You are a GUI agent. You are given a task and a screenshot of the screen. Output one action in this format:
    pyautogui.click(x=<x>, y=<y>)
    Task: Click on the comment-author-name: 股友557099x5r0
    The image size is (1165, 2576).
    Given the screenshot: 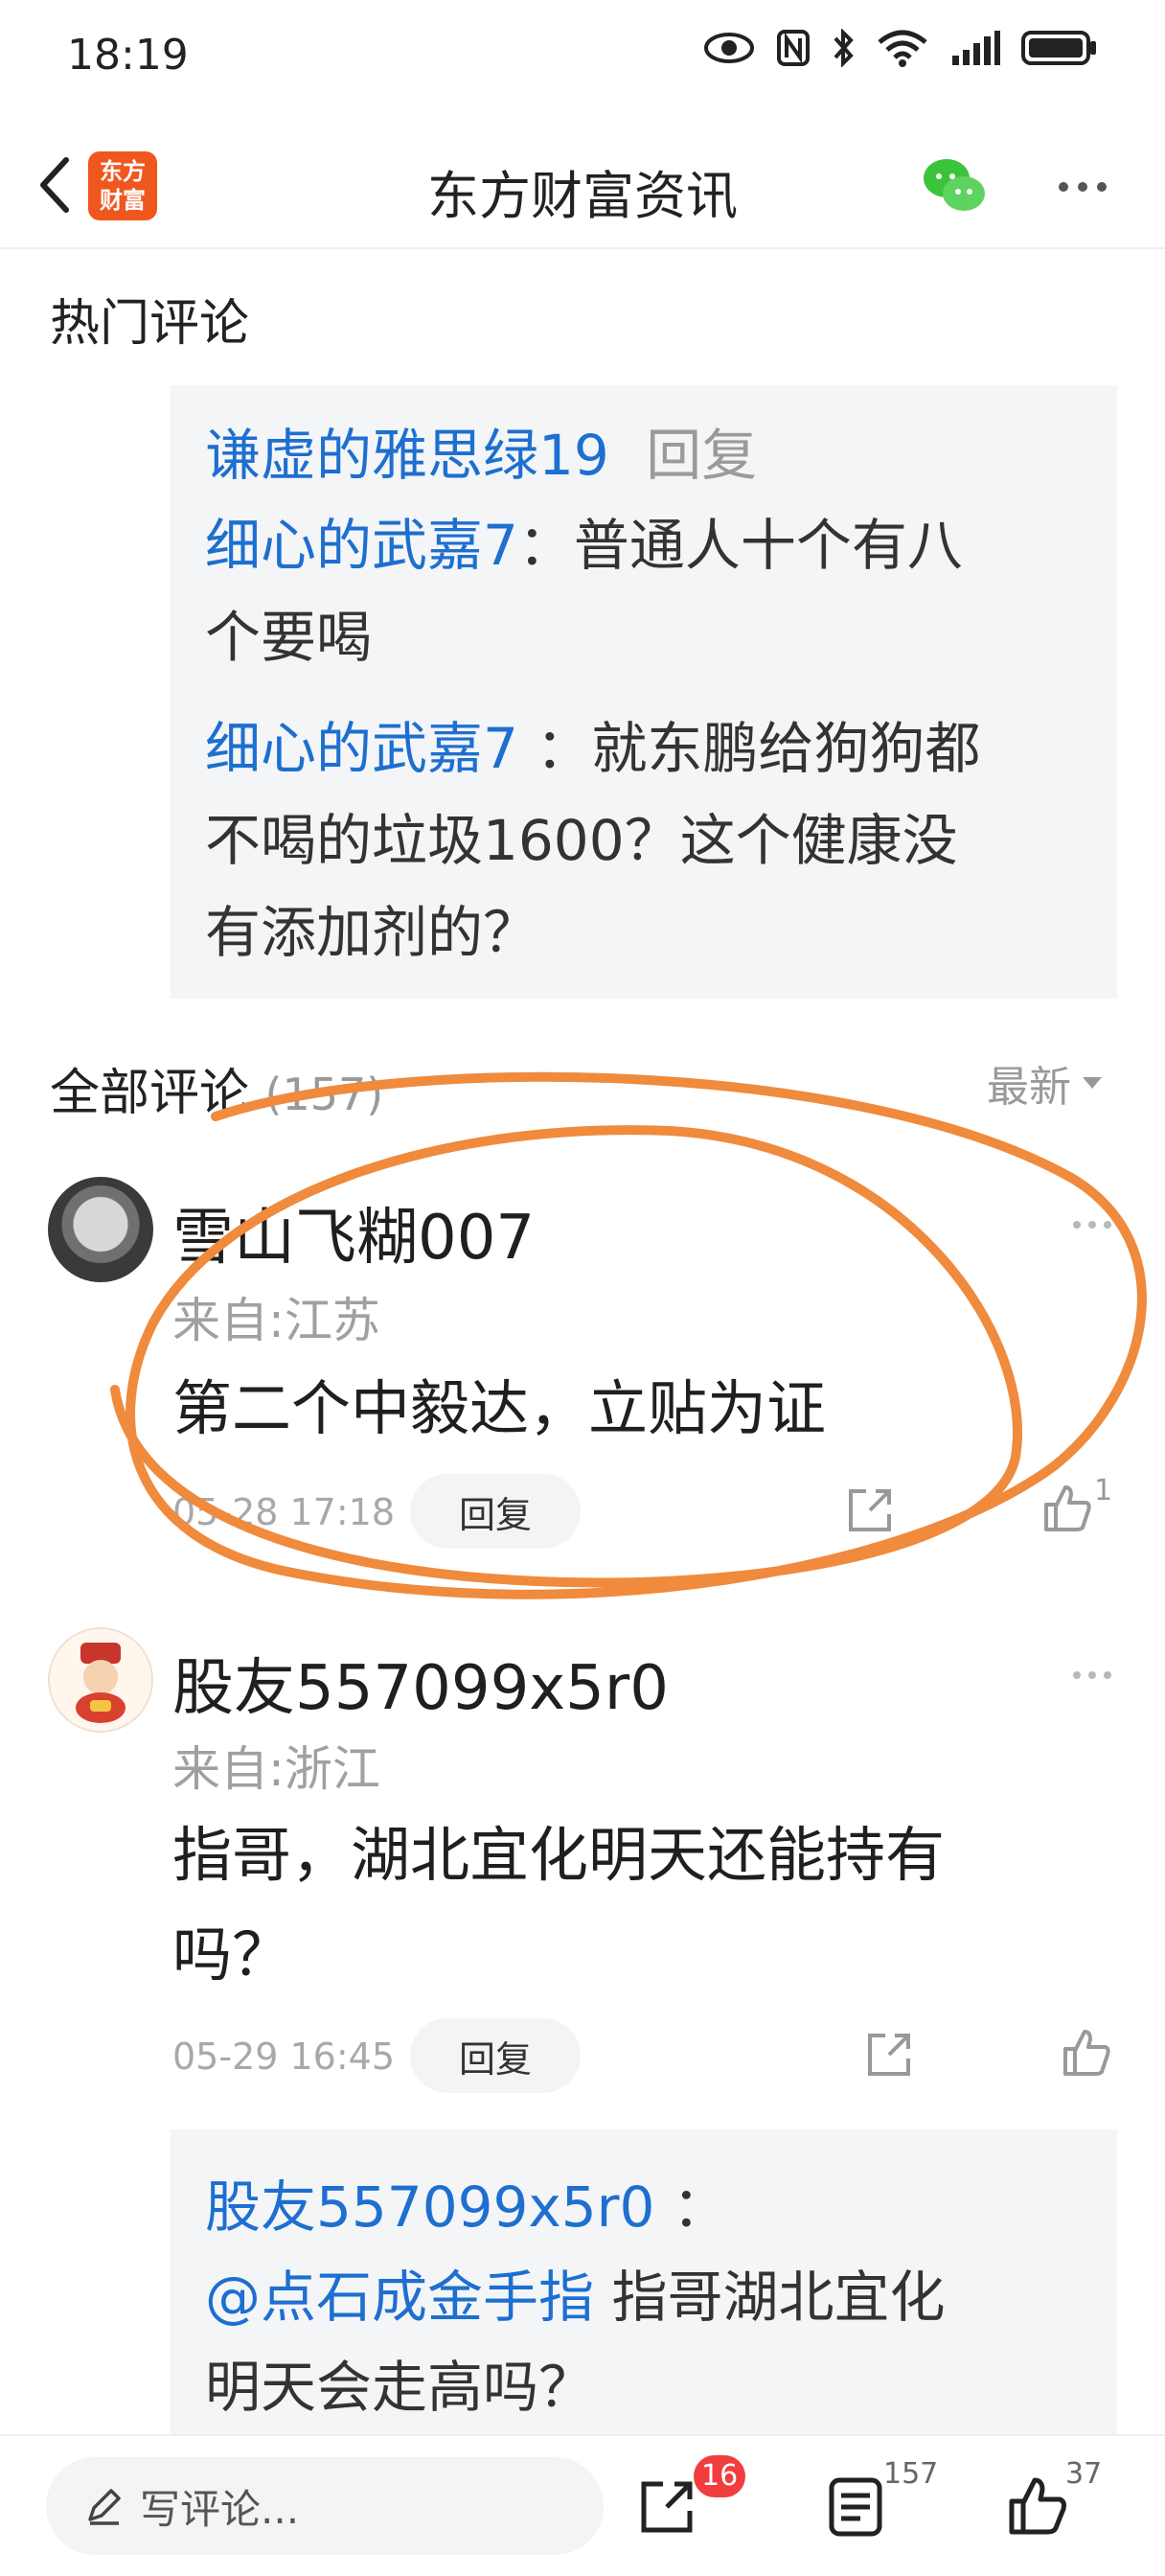 What is the action you would take?
    pyautogui.click(x=420, y=1683)
    